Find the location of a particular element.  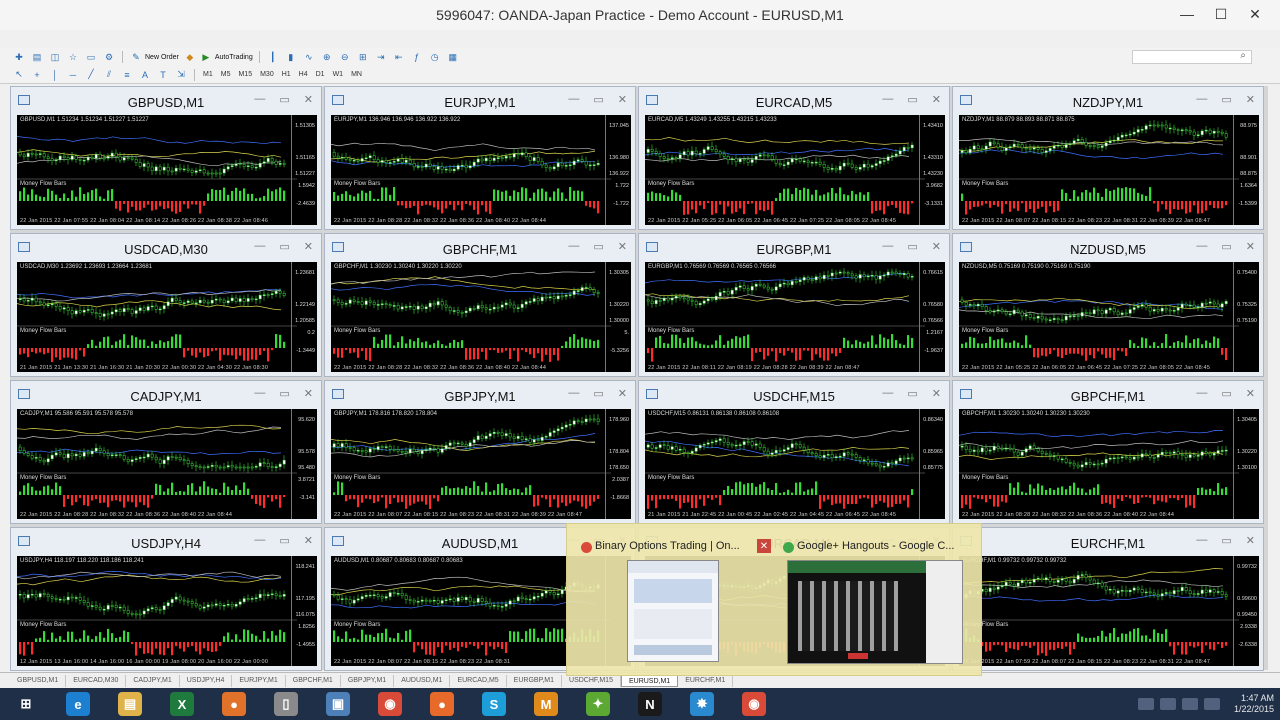

chart-window-titlebar: NZDJPY,M1 — ▭ ✕ is located at coordinates (1108, 101).